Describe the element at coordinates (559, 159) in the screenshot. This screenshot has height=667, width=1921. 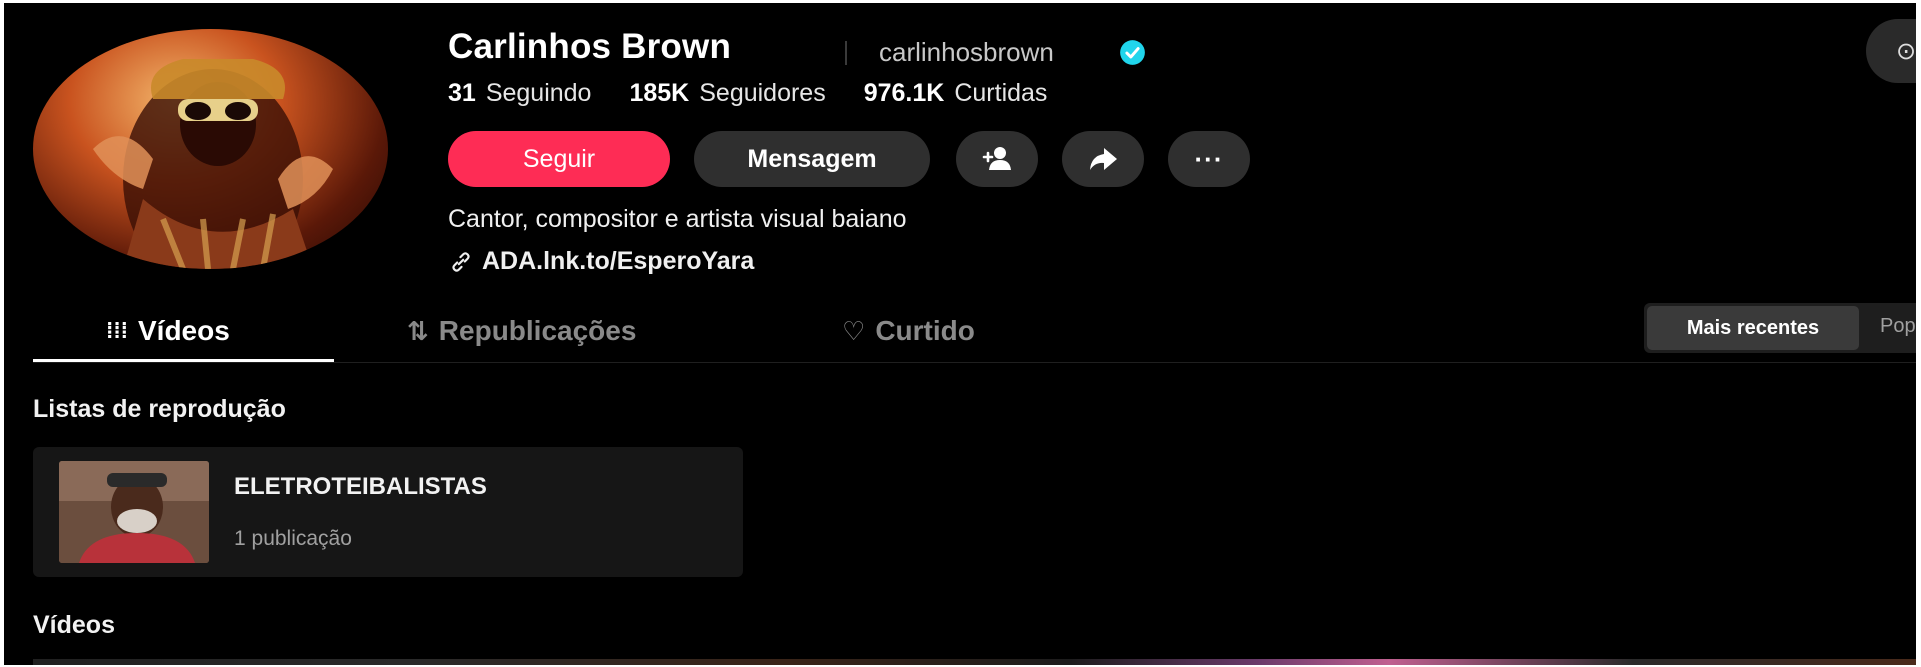
I see `follow-button: Seguir` at that location.